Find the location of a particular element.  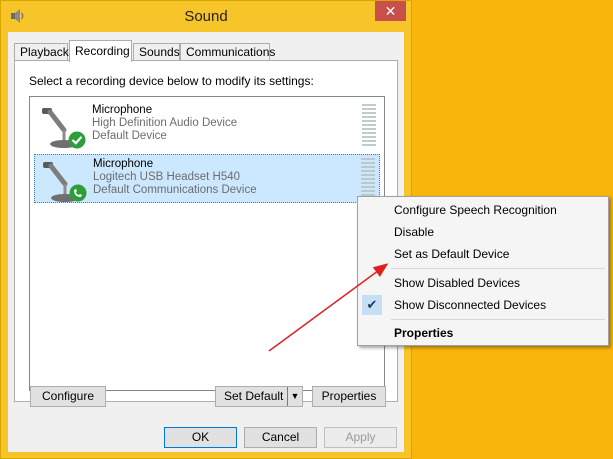

check-badge-icon is located at coordinates (77, 140).